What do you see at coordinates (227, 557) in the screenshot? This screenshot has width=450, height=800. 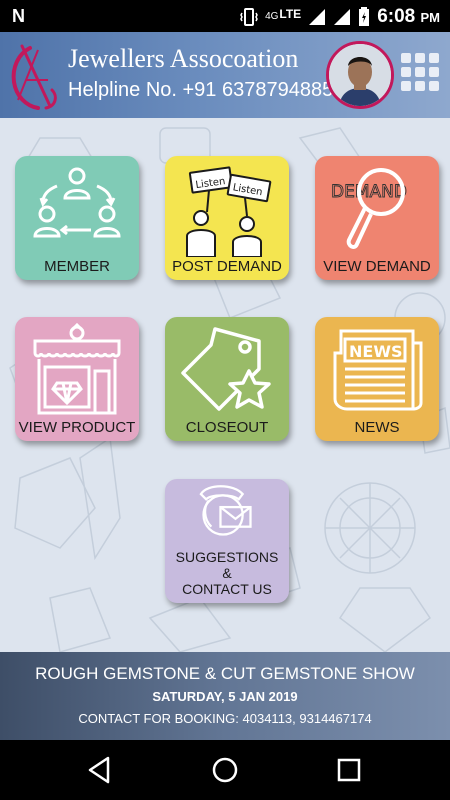 I see `tile-label-suggestions: SUGGESTIONS` at bounding box center [227, 557].